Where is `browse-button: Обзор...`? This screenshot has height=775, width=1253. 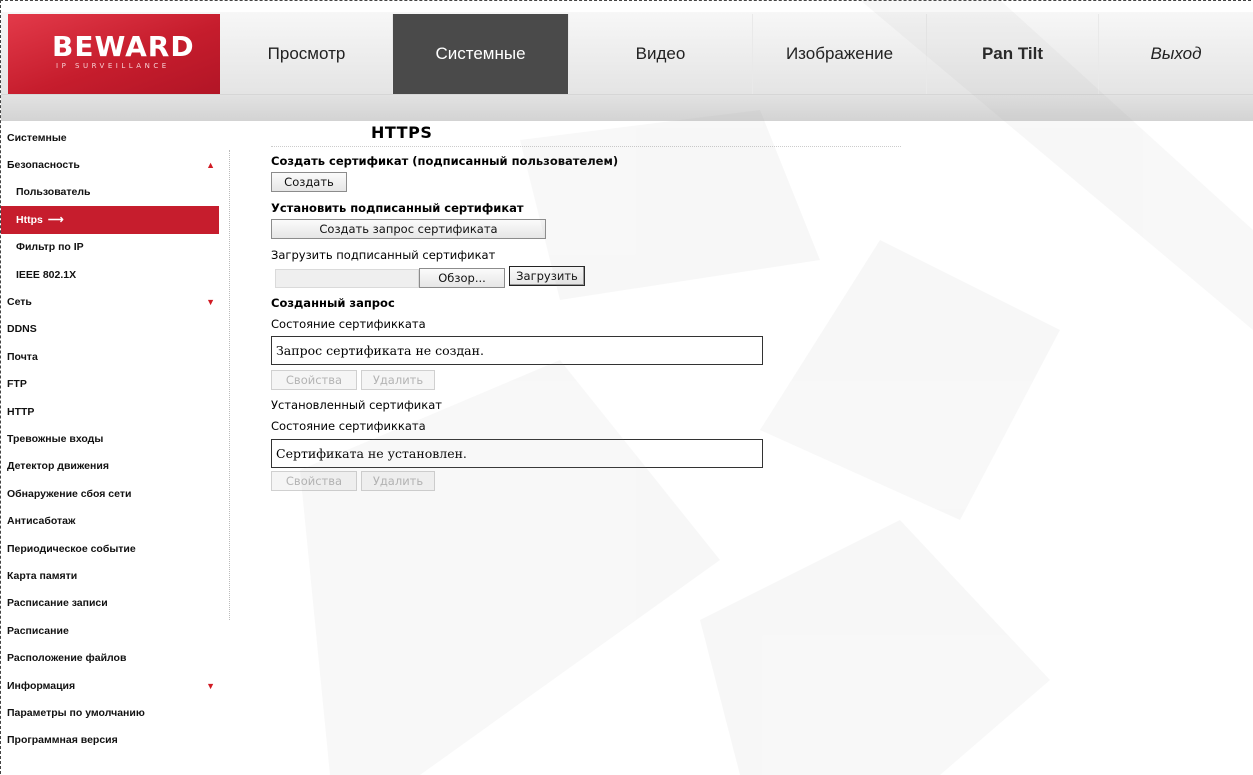
browse-button: Обзор... is located at coordinates (462, 278).